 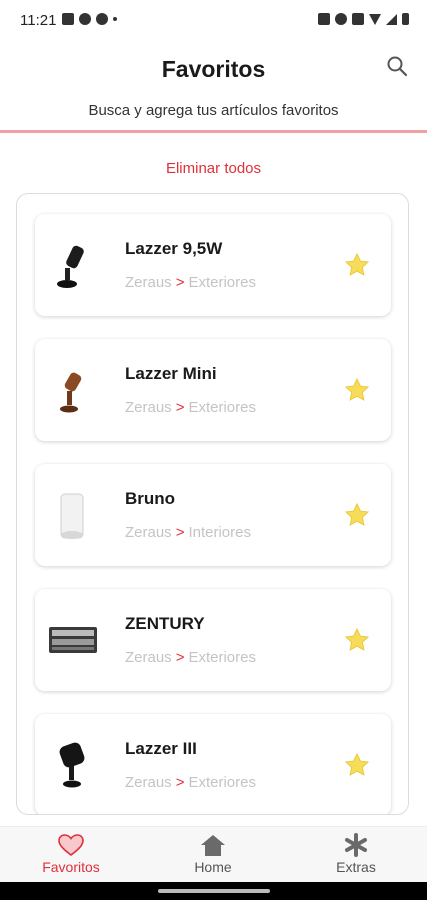 I want to click on product-category: Interiores, so click(x=219, y=532).